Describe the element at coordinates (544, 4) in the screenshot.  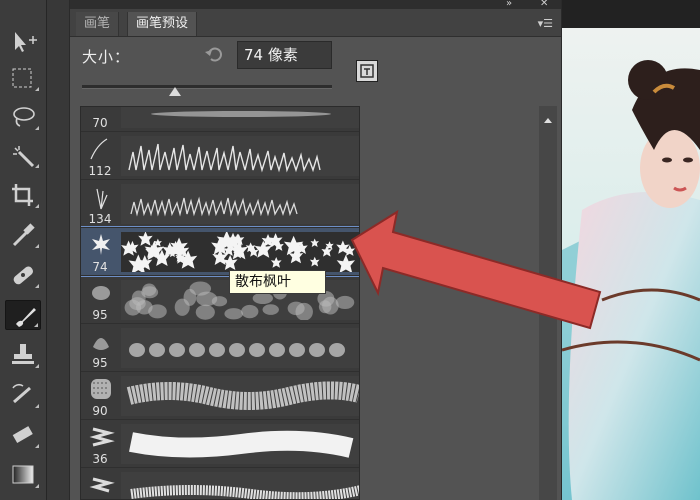
I see `close-panel-button: ✕` at that location.